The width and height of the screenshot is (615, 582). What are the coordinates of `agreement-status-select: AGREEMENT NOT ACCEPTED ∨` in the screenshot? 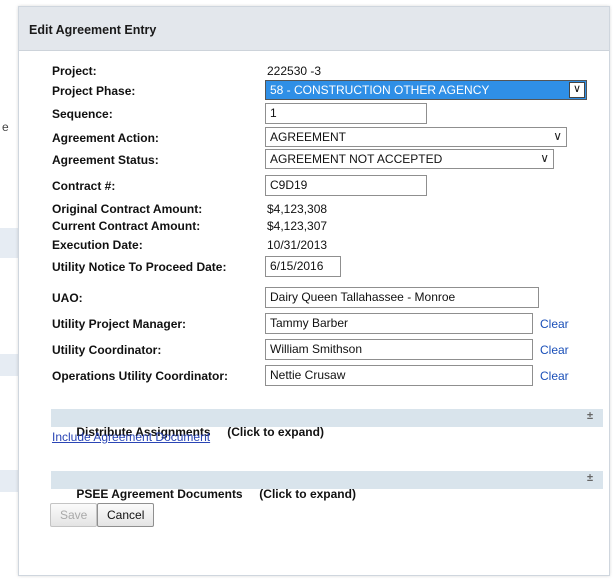 It's located at (409, 159).